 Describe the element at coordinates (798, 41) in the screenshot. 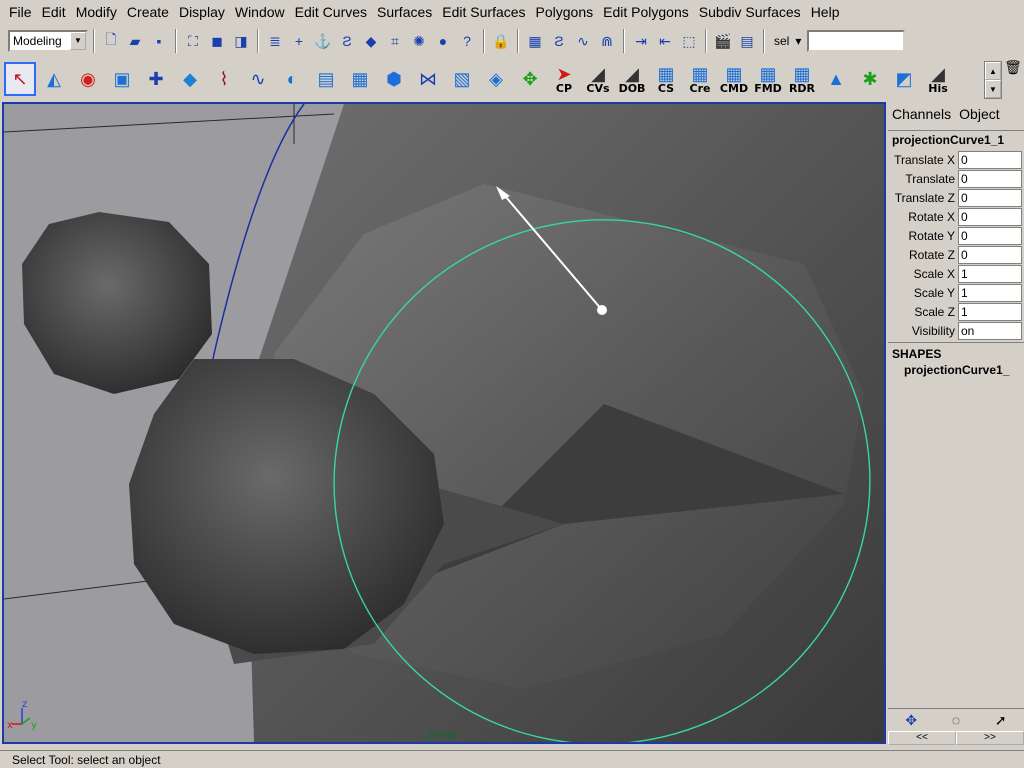

I see `sel-dropdown-icon: ▾` at that location.